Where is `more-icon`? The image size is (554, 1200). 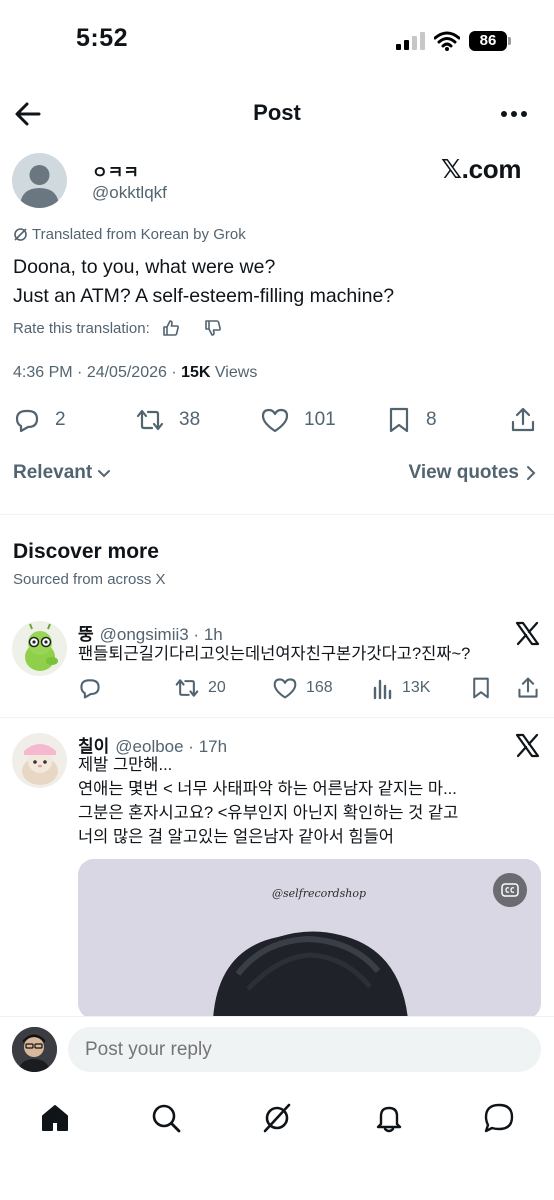
more-icon is located at coordinates (514, 114).